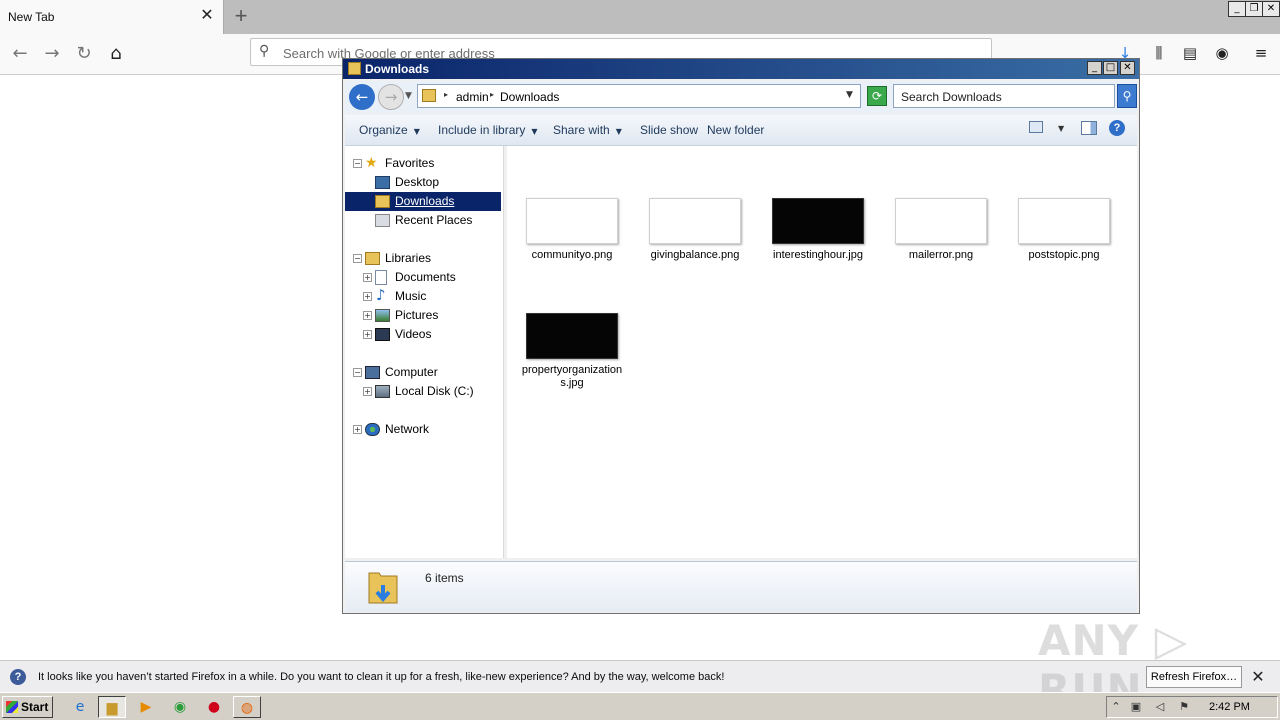 The width and height of the screenshot is (1280, 720). What do you see at coordinates (1271, 9) in the screenshot?
I see `browser-close-button: ✕` at bounding box center [1271, 9].